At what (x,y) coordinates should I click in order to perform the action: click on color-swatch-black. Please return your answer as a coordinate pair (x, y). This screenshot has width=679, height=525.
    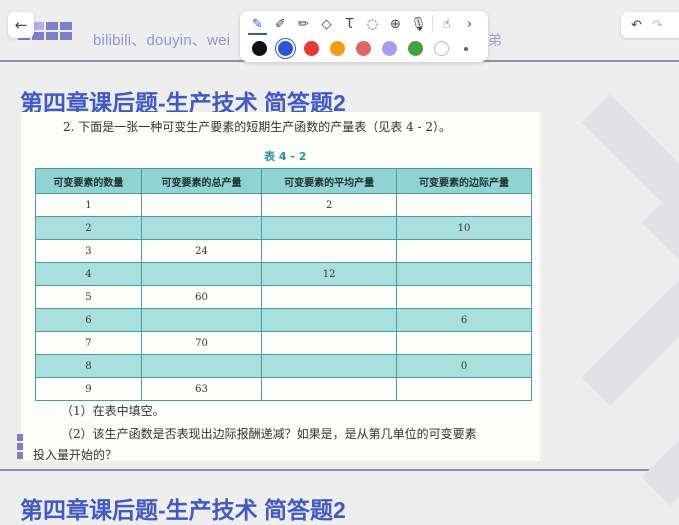
    Looking at the image, I should click on (259, 48).